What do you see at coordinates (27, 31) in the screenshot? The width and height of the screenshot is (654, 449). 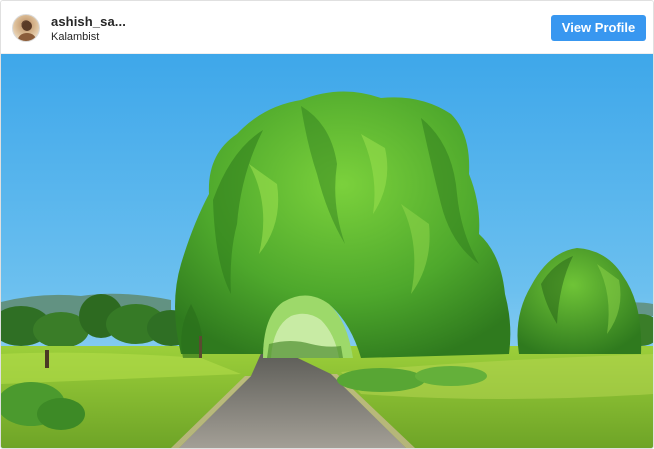 I see `avatar-image` at bounding box center [27, 31].